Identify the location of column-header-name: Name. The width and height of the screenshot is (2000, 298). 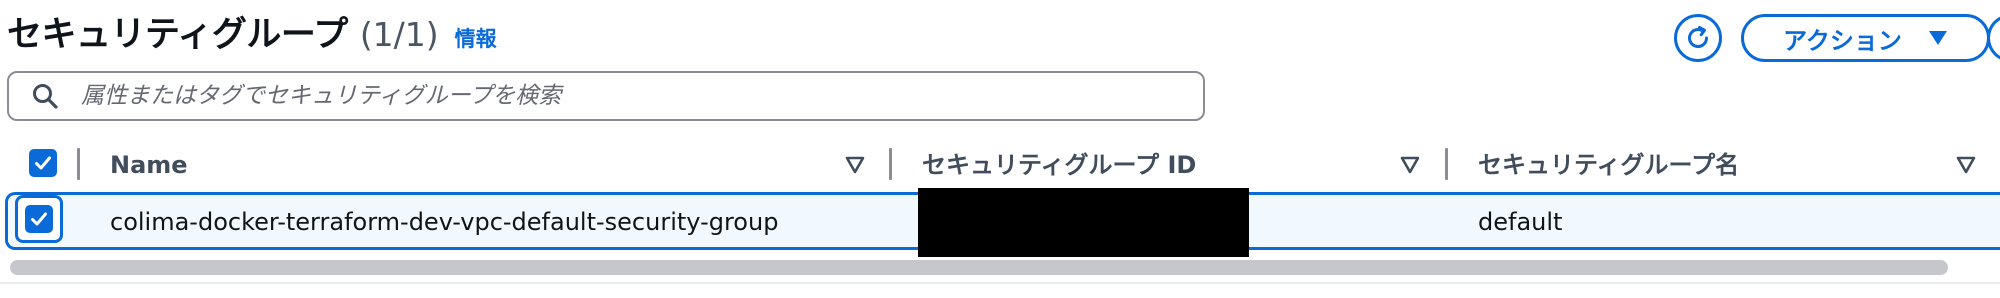
(149, 165).